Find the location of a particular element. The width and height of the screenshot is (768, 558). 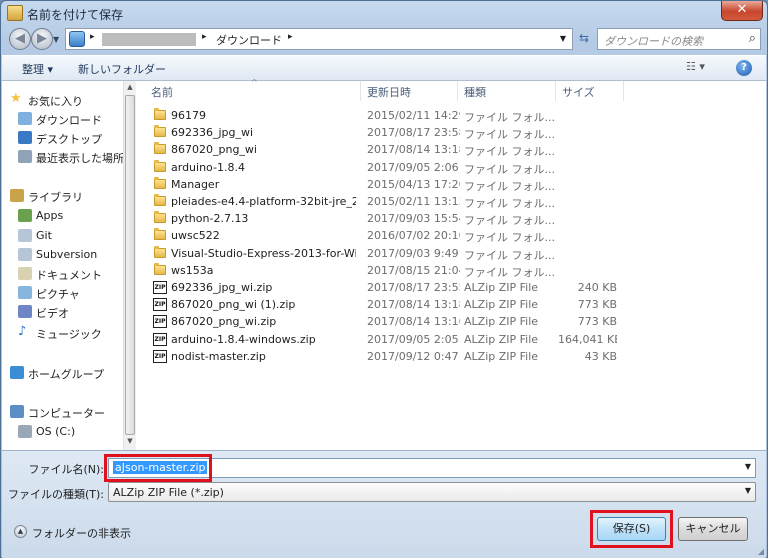

file-name: 867020_png_wi is located at coordinates (214, 150).